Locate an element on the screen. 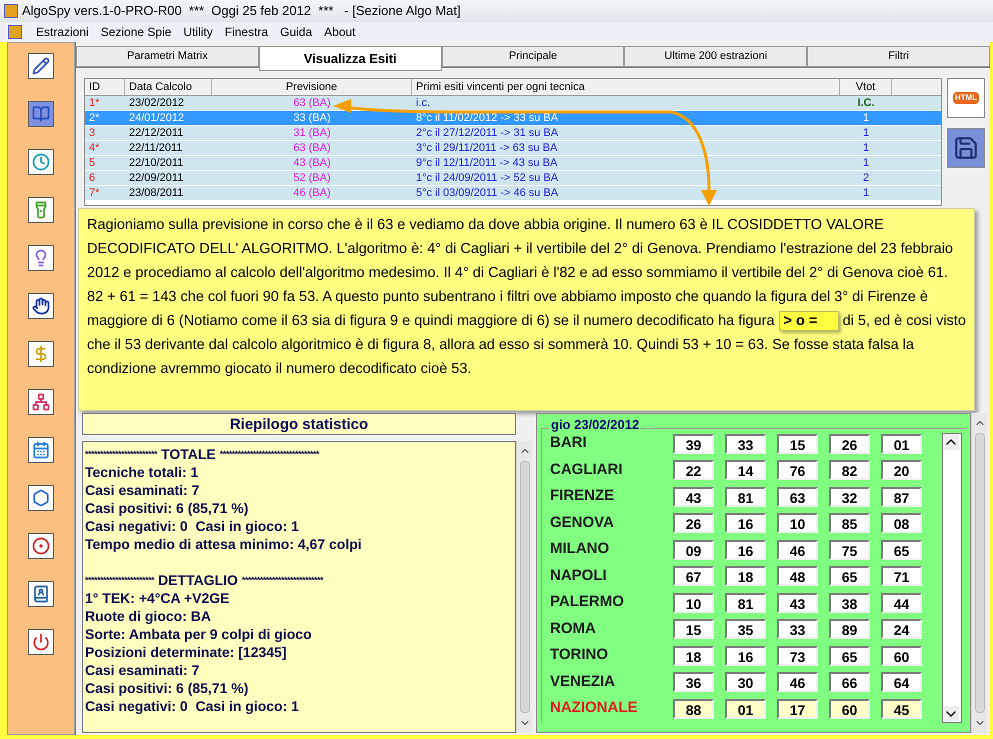  power-icon is located at coordinates (41, 642).